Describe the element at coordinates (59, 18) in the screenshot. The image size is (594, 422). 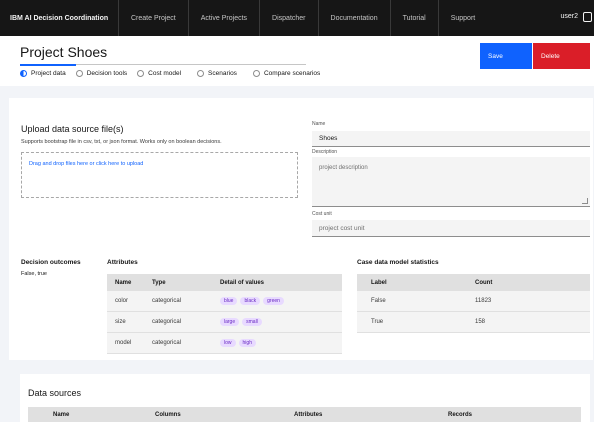
I see `brand-name: IBM AI Decision Coordination` at that location.